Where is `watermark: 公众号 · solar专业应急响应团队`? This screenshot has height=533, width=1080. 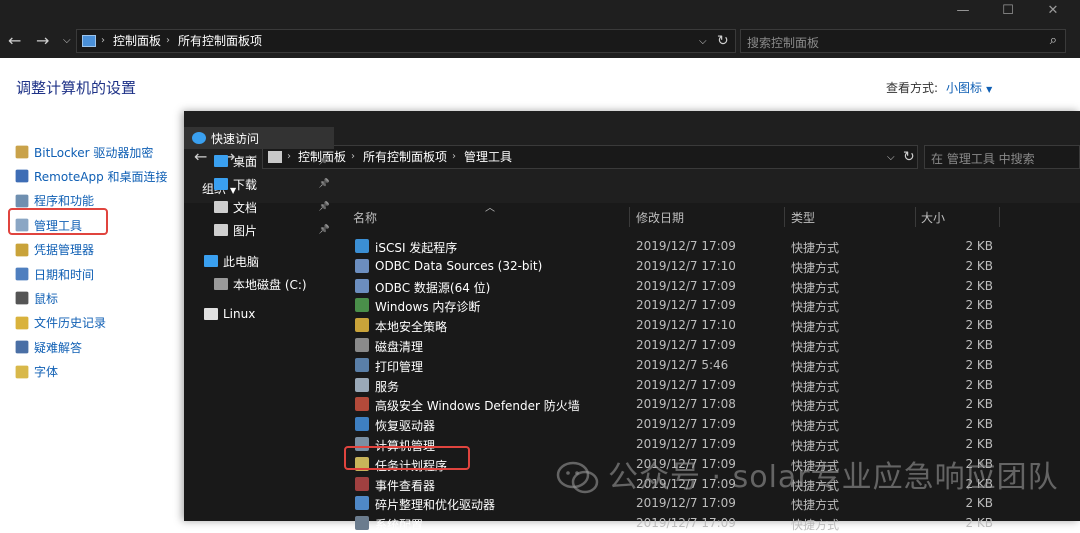
watermark: 公众号 · solar专业应急响应团队 is located at coordinates (807, 478).